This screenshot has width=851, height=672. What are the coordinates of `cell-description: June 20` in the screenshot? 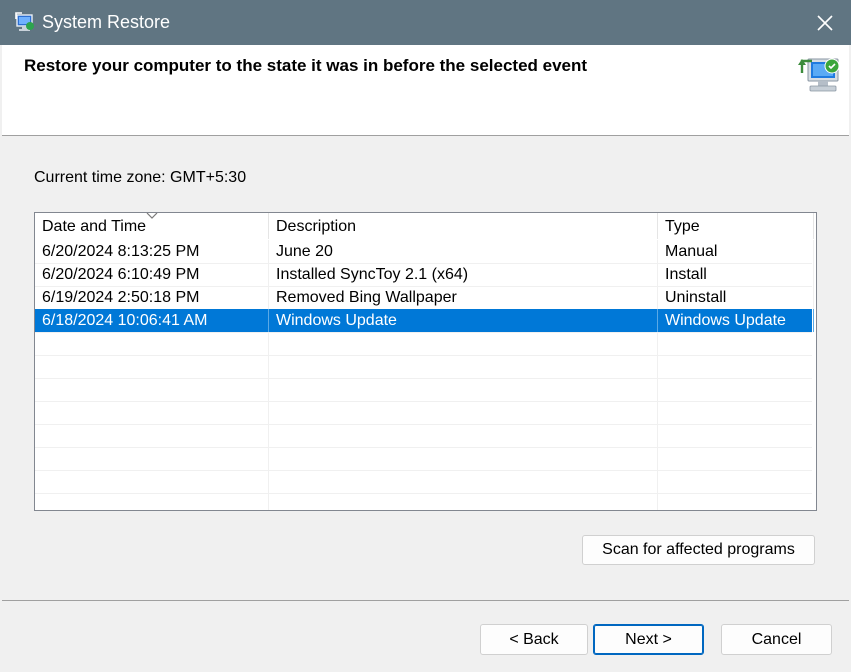 It's located at (463, 251).